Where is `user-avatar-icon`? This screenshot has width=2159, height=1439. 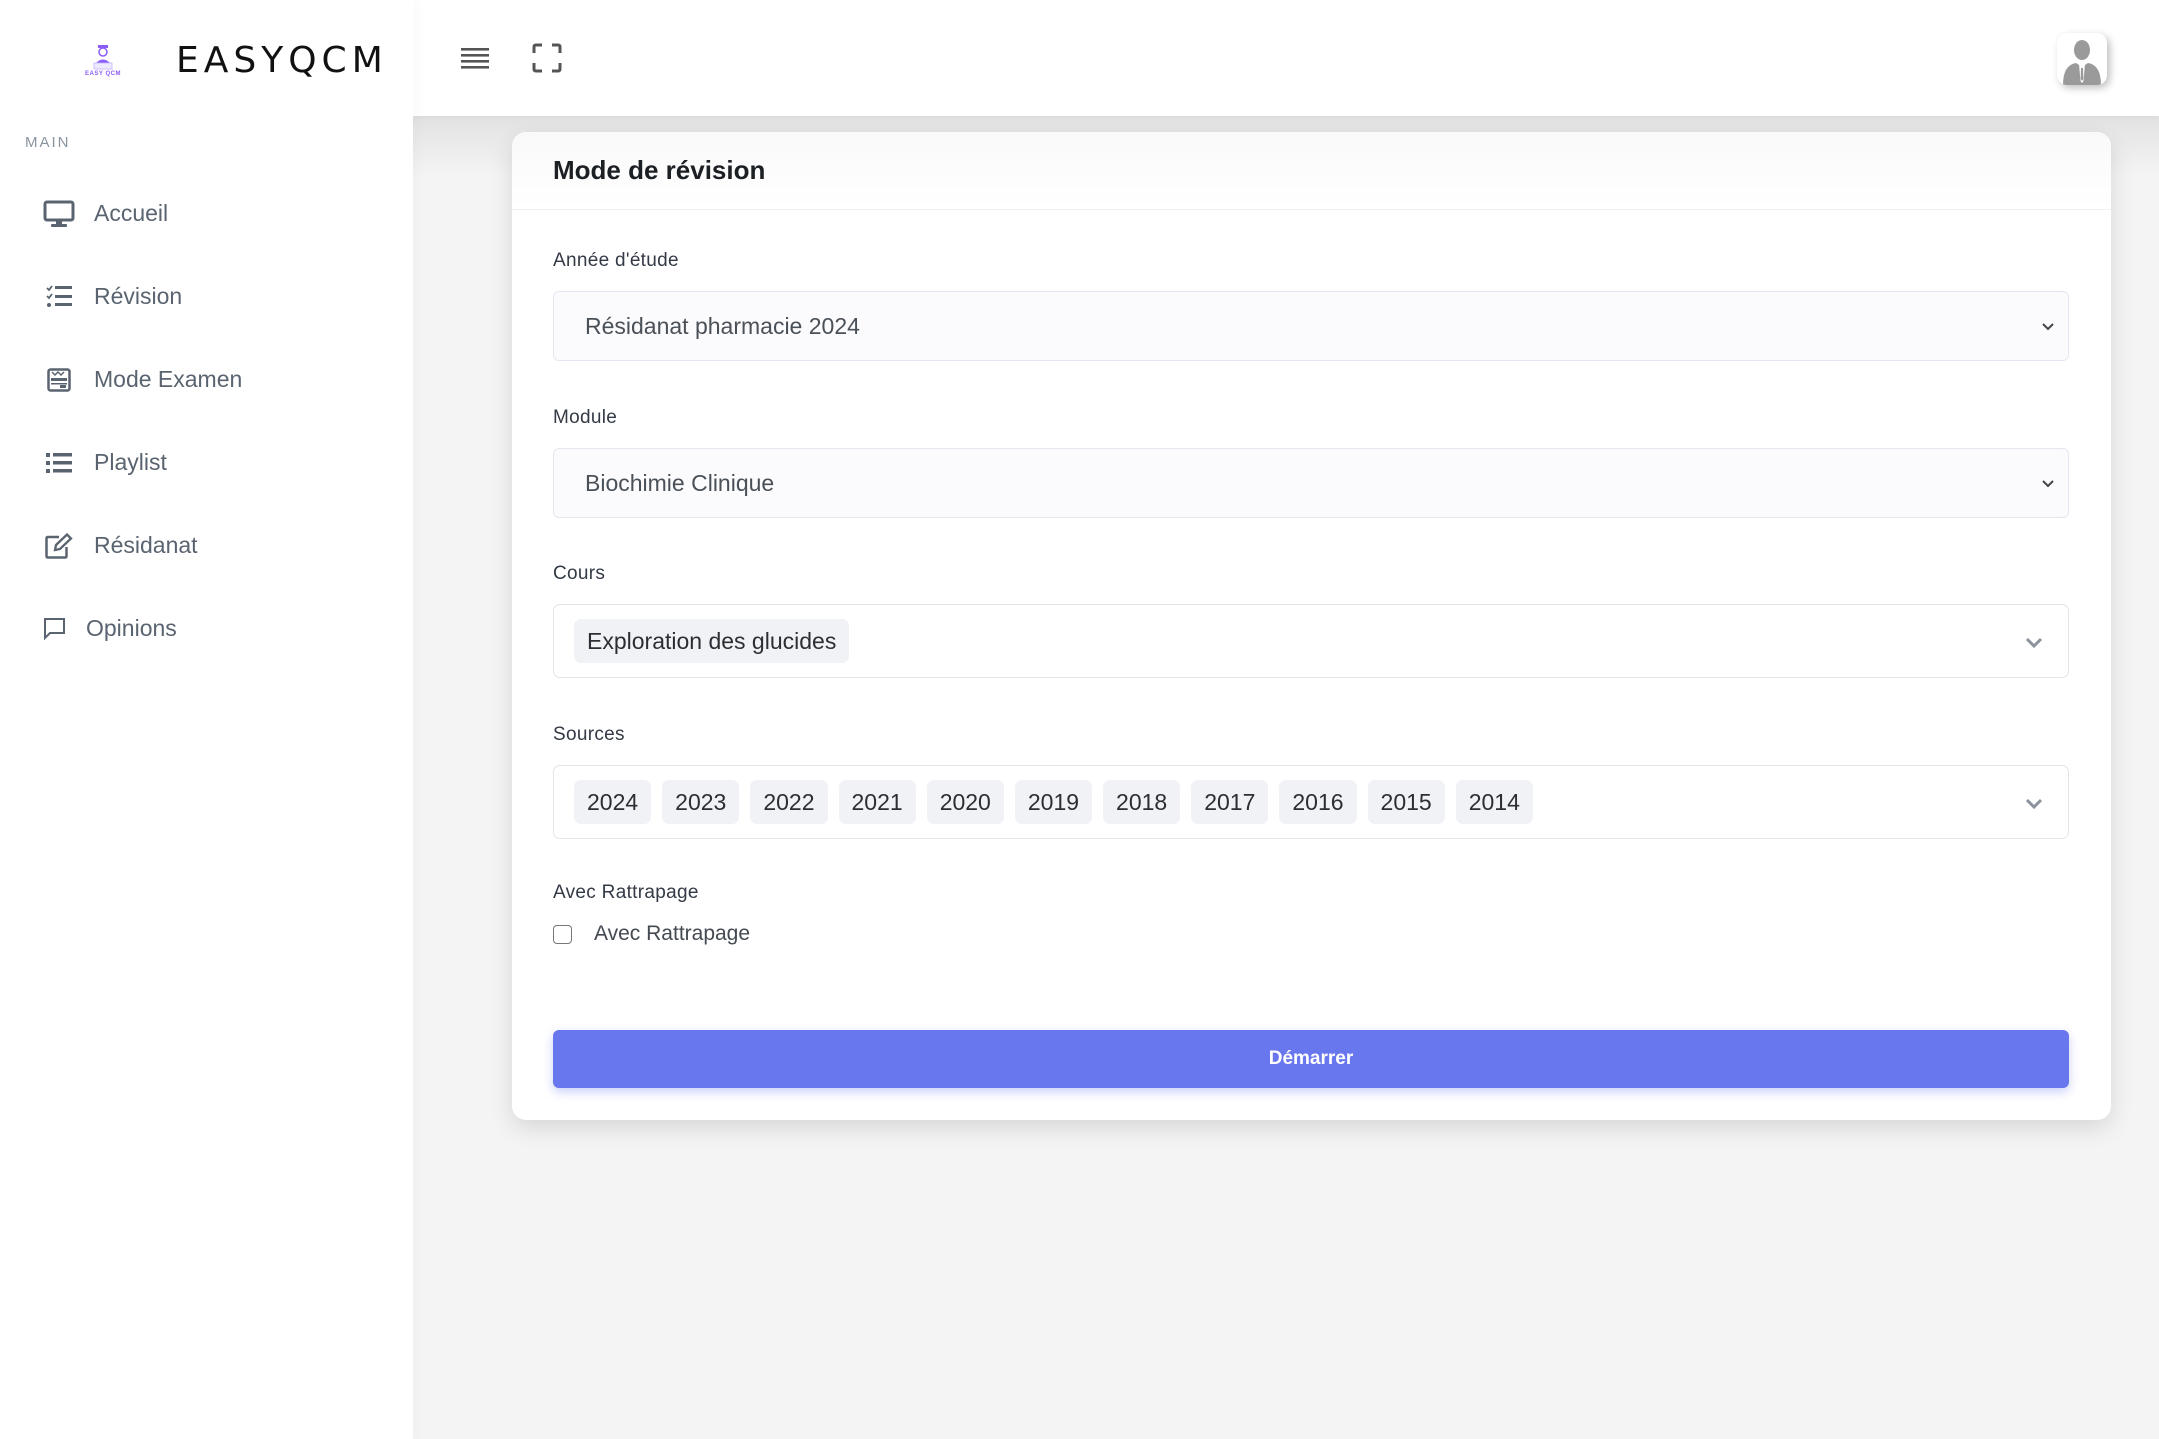
user-avatar-icon is located at coordinates (2082, 62).